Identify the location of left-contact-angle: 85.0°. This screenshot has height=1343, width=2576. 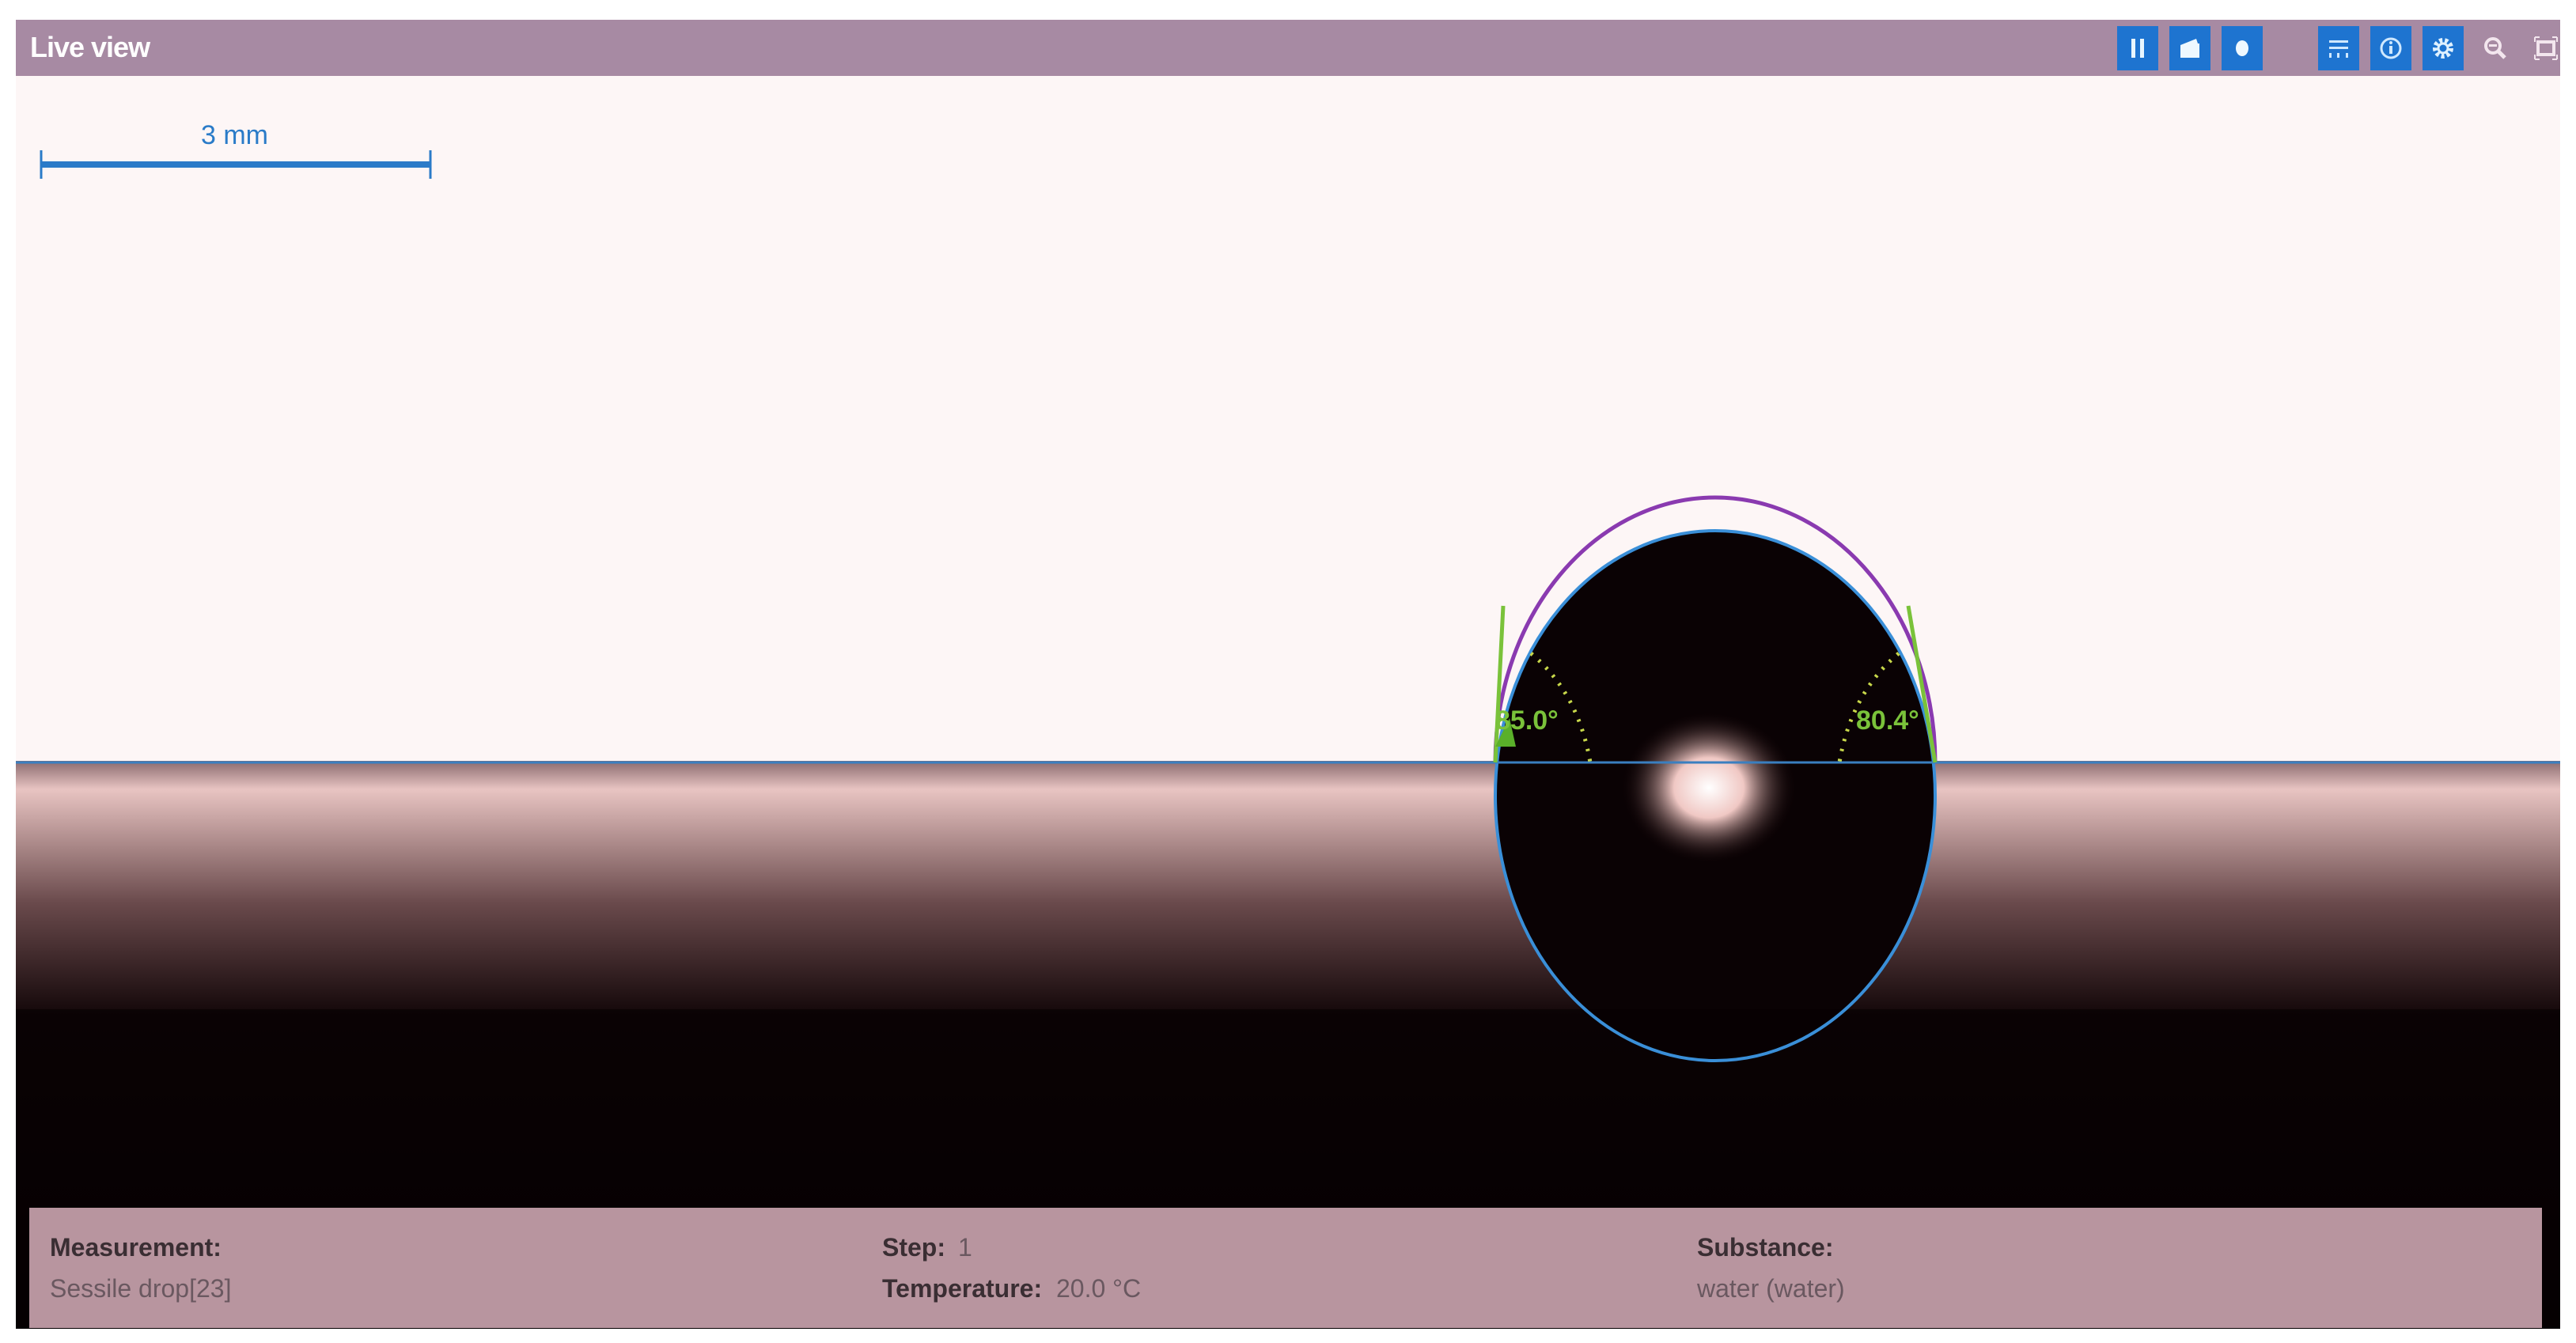
(1527, 721).